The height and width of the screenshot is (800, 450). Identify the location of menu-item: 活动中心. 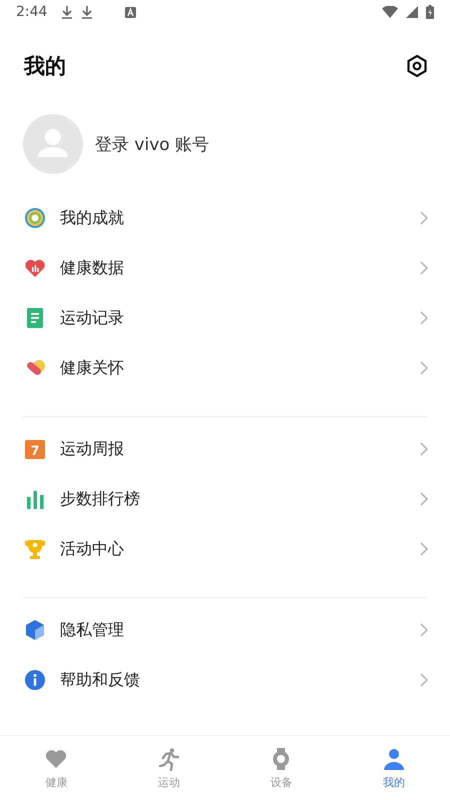
(225, 549).